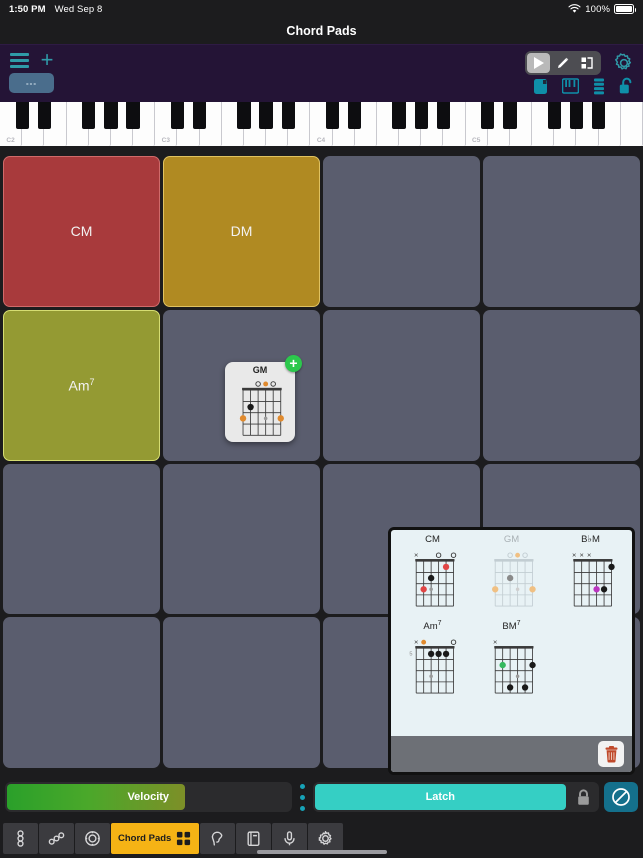 The height and width of the screenshot is (858, 643). I want to click on chord-pad-label: Am7, so click(81, 385).